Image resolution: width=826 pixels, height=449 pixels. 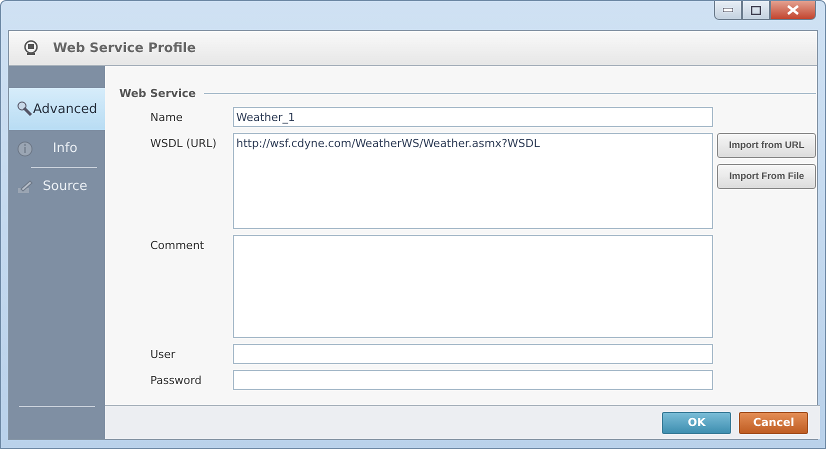 What do you see at coordinates (176, 380) in the screenshot?
I see `field-label: Password` at bounding box center [176, 380].